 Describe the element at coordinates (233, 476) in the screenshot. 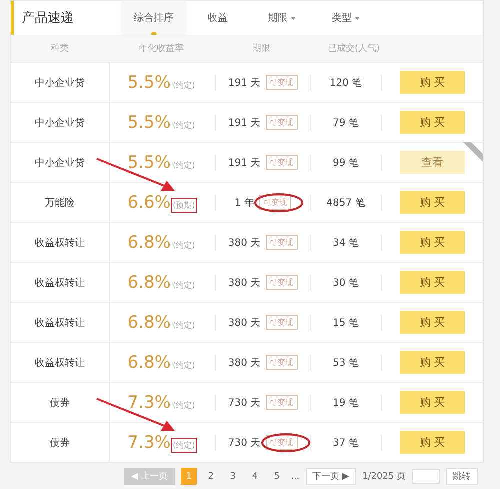

I see `page-number: 3` at that location.